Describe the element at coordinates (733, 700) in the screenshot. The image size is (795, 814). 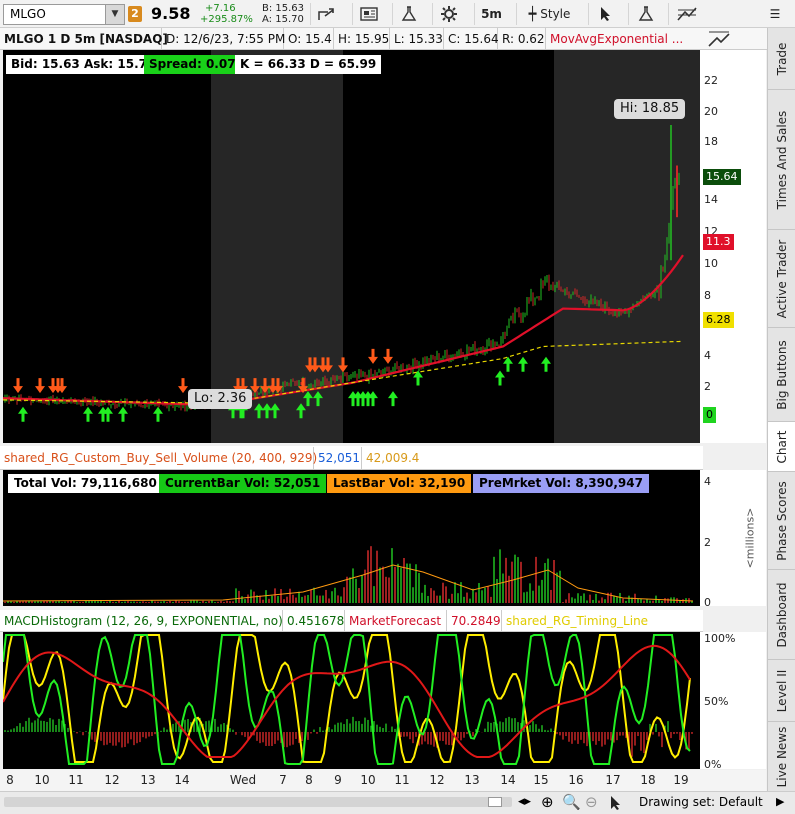
I see `macd-axis: 100% 50% 0%` at that location.